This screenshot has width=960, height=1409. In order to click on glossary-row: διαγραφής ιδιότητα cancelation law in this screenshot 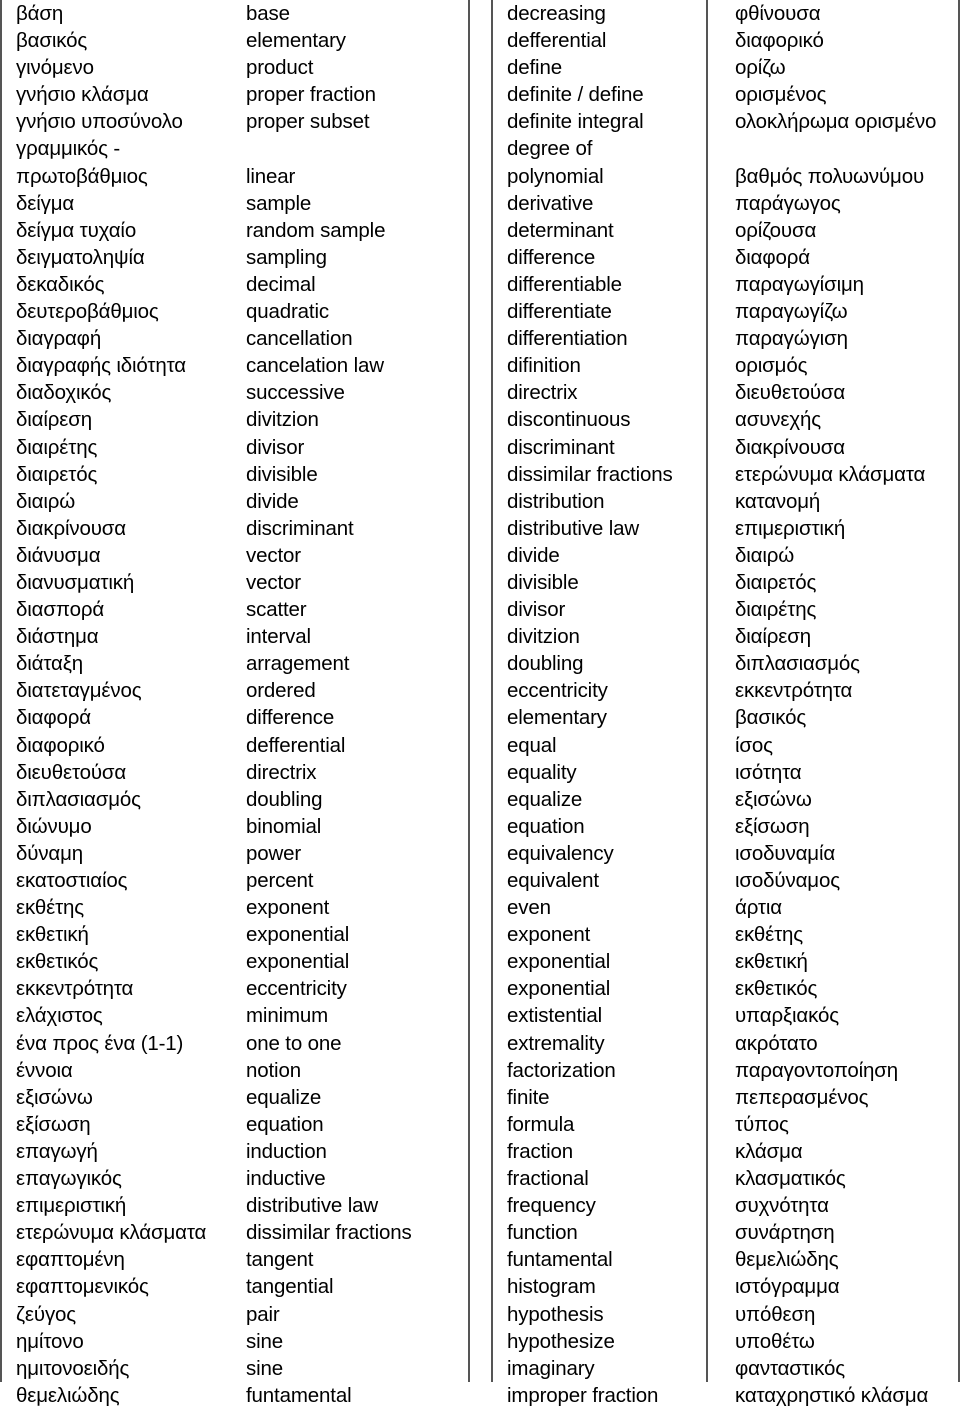, I will do `click(239, 365)`.